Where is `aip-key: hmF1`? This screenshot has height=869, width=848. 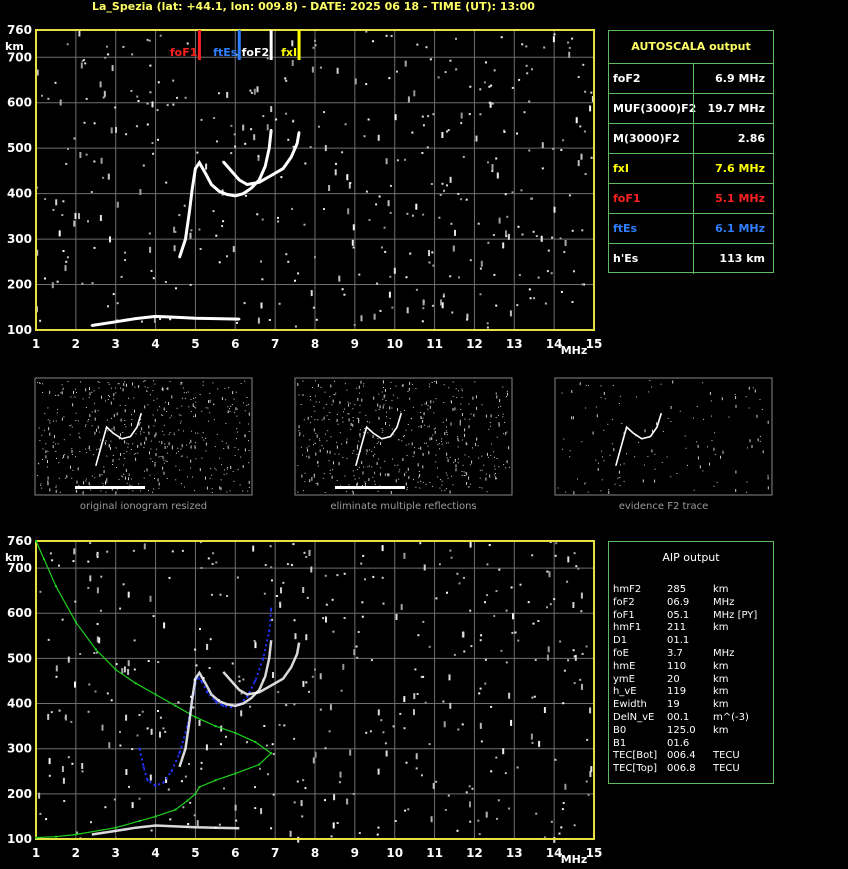 aip-key: hmF1 is located at coordinates (627, 628).